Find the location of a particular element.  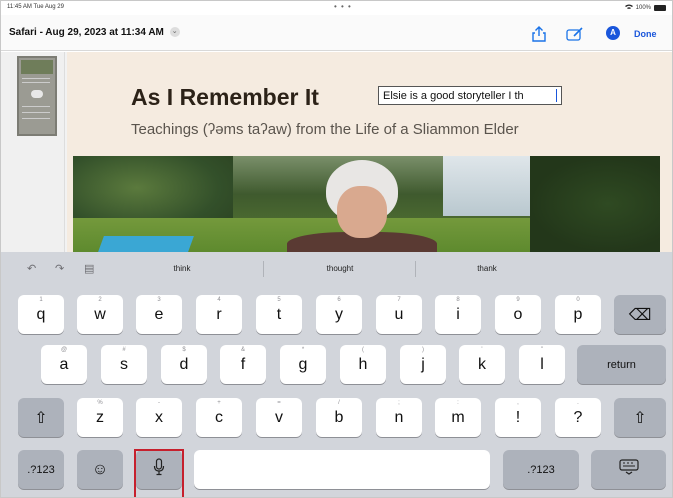

shift-key-left: ⇧ is located at coordinates (41, 417).